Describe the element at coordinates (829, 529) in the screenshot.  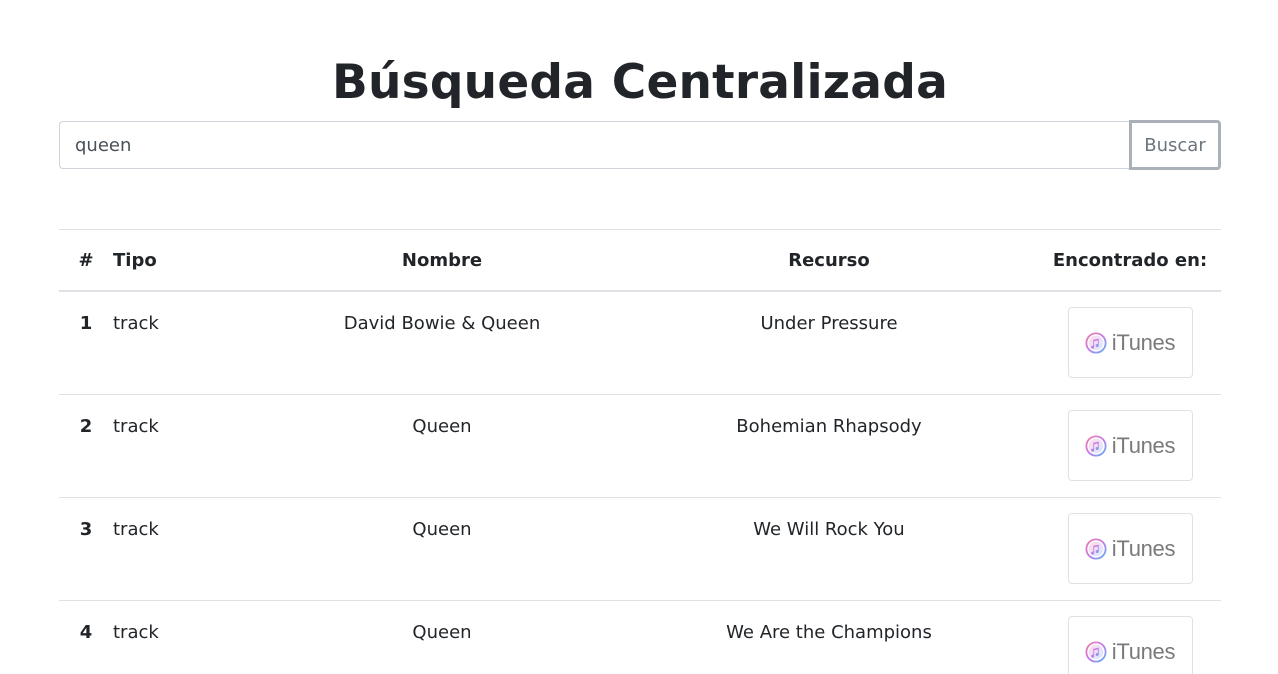
I see `row-recurso: We Will Rock You` at that location.